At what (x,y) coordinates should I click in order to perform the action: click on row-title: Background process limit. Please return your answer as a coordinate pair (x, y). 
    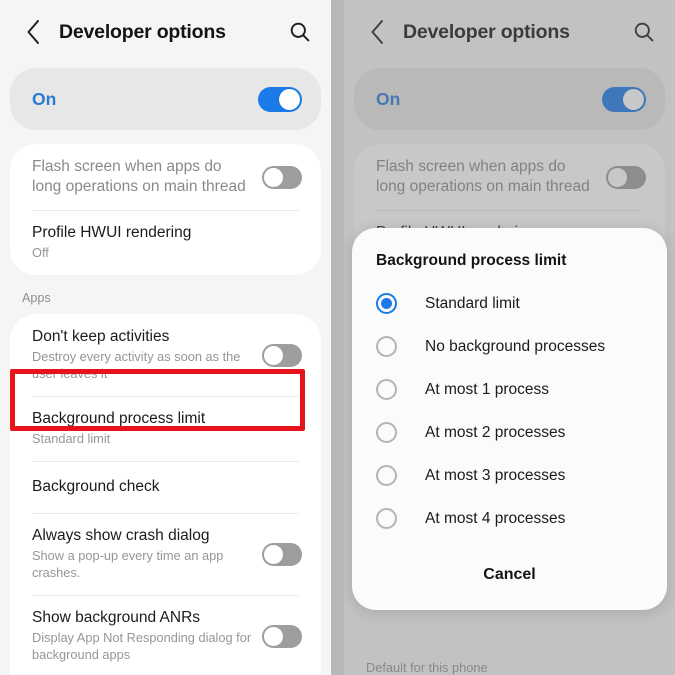
    Looking at the image, I should click on (119, 419).